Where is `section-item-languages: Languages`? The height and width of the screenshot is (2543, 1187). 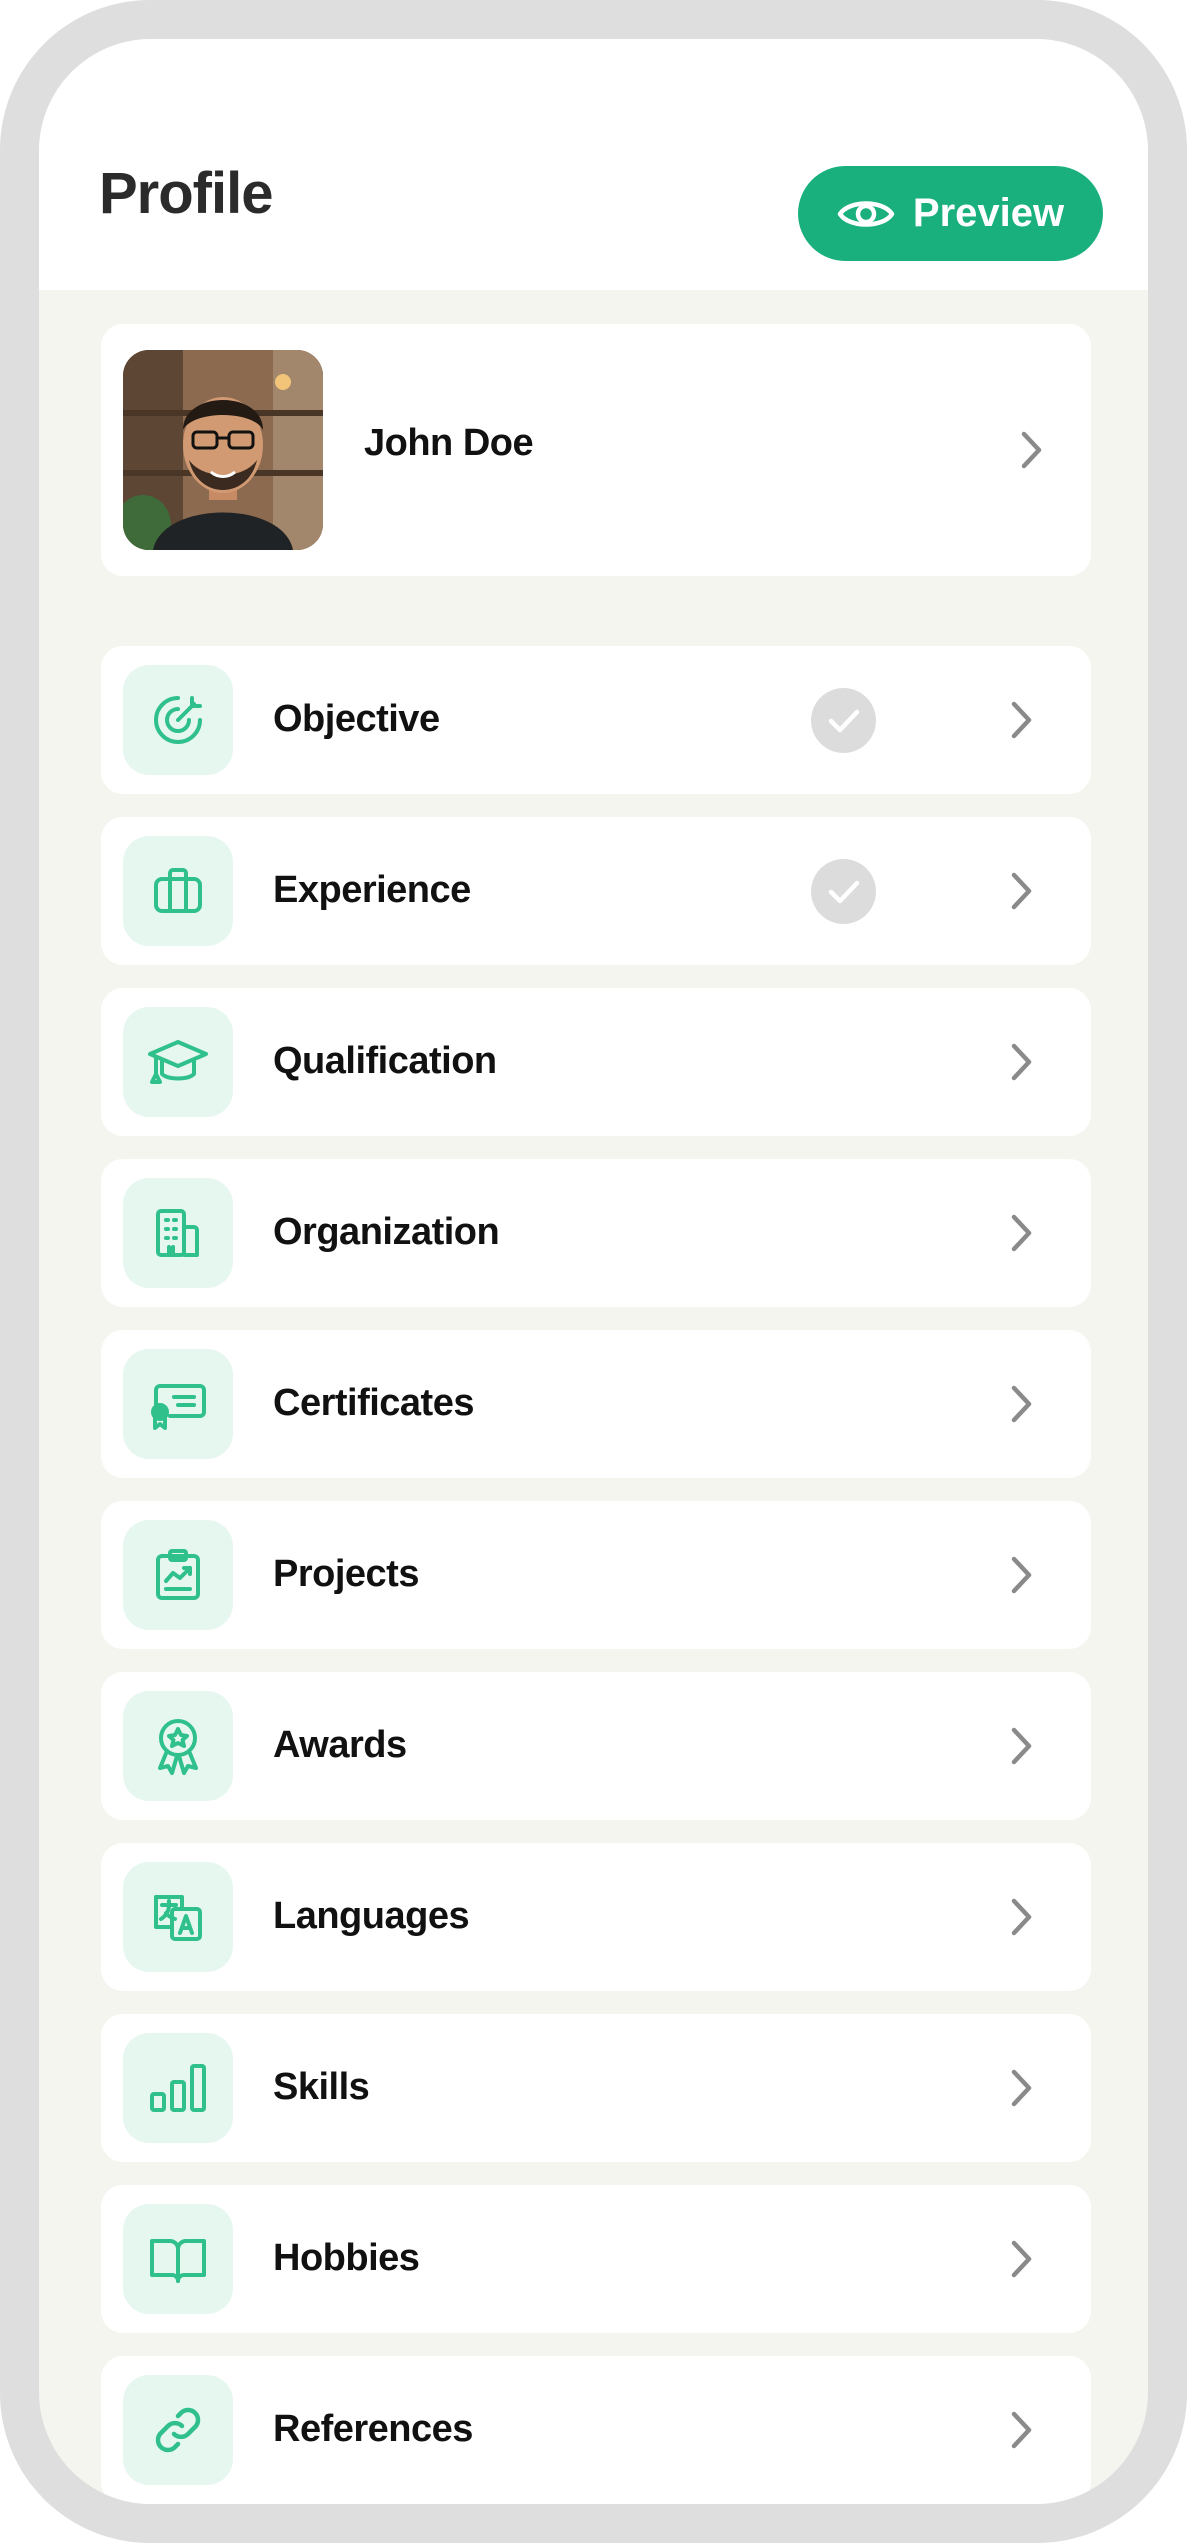 section-item-languages: Languages is located at coordinates (596, 1917).